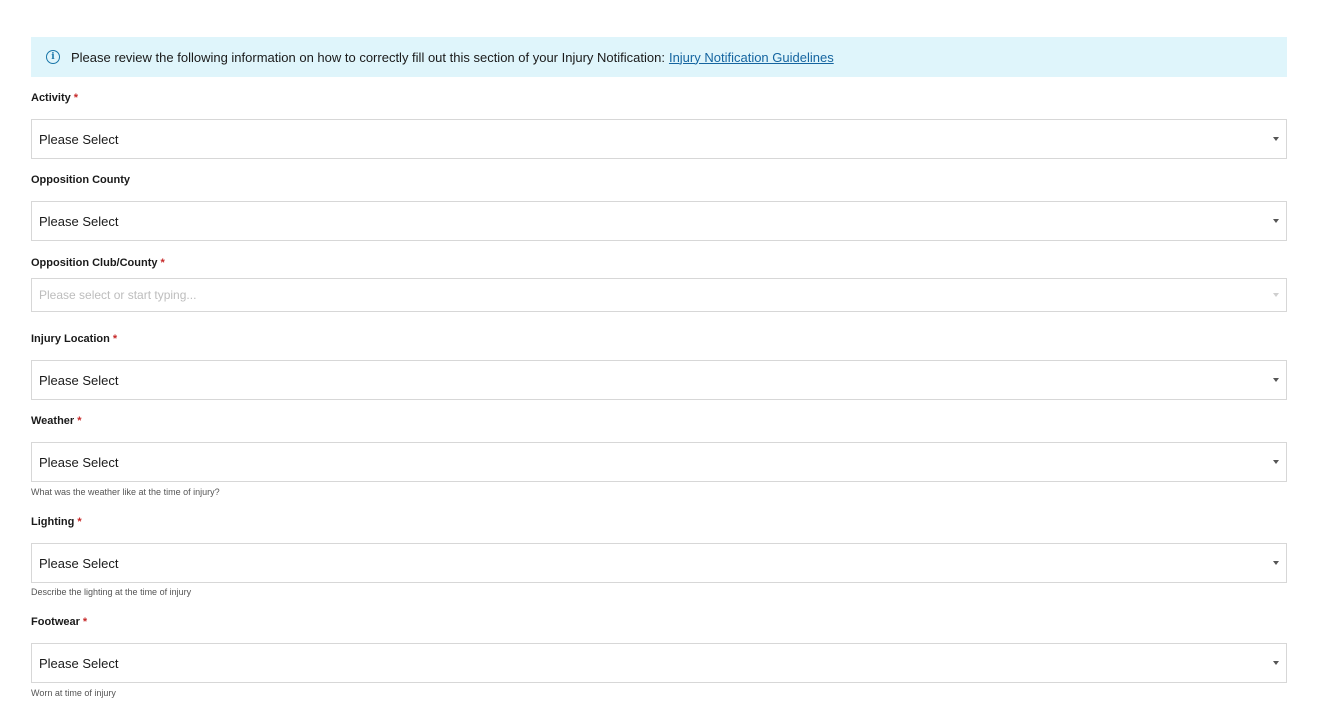 The height and width of the screenshot is (711, 1318). Describe the element at coordinates (53, 421) in the screenshot. I see `weather-label-text: Weather` at that location.